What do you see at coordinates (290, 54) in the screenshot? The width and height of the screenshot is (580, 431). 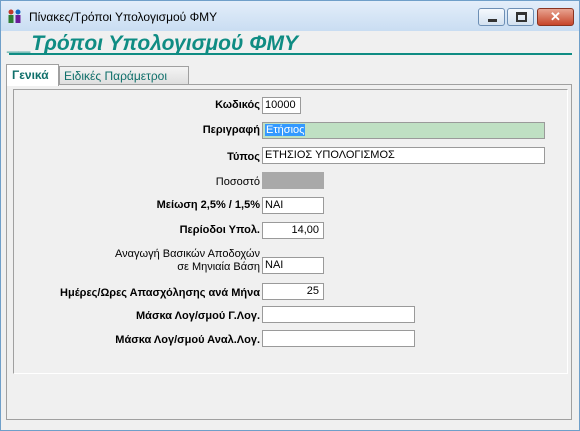 I see `title-underline` at bounding box center [290, 54].